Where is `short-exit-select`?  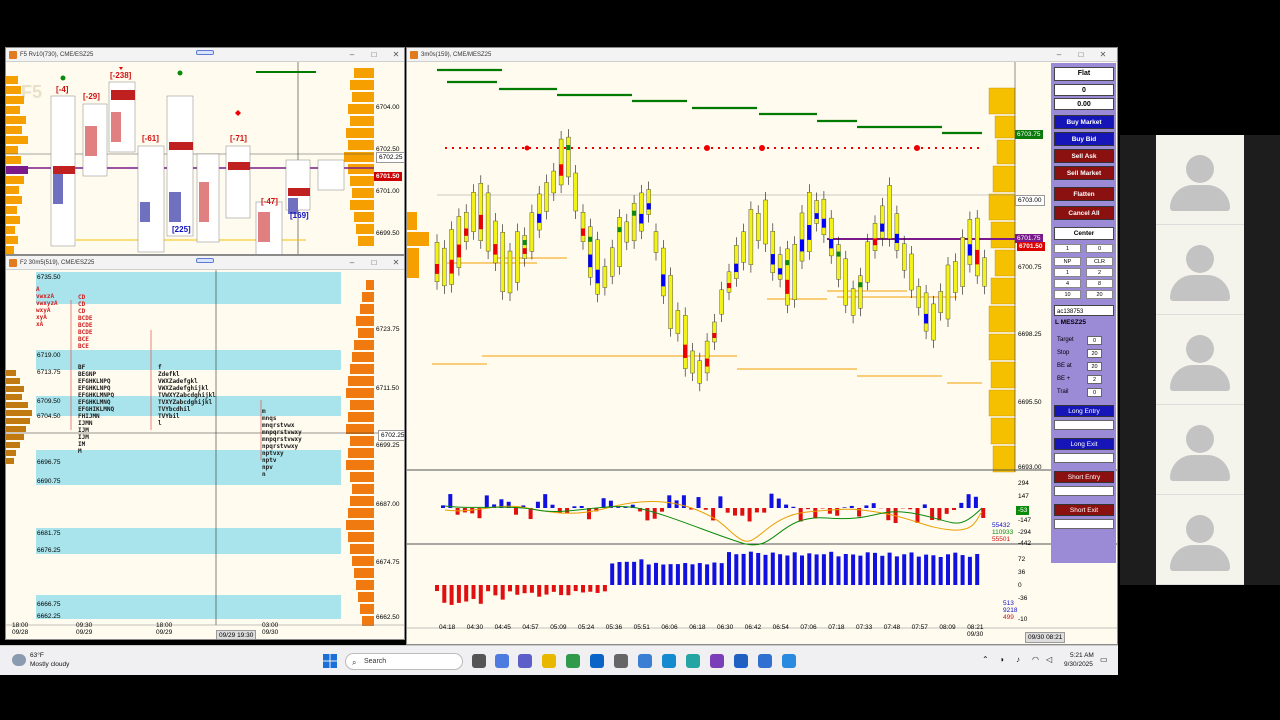 short-exit-select is located at coordinates (1084, 524).